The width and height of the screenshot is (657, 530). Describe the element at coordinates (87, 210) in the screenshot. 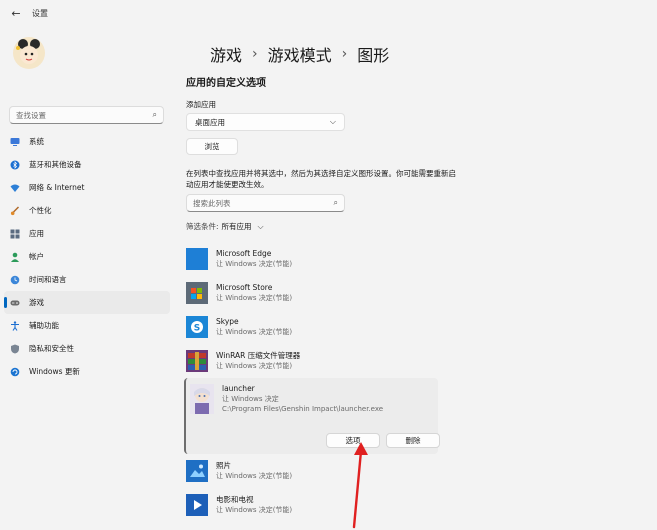

I see `sidebar-item-personalization: 个性化` at that location.